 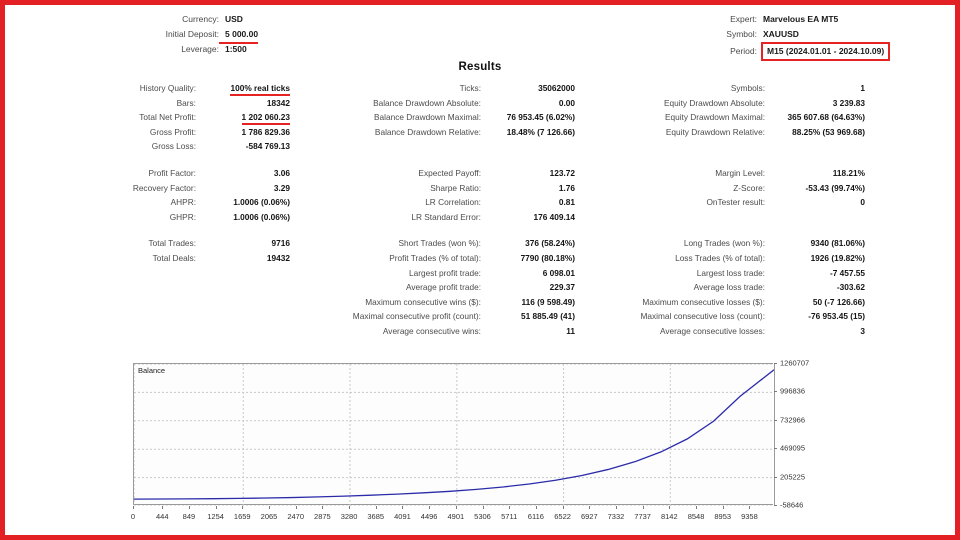 I want to click on leverage-value: 1:500, so click(x=236, y=49).